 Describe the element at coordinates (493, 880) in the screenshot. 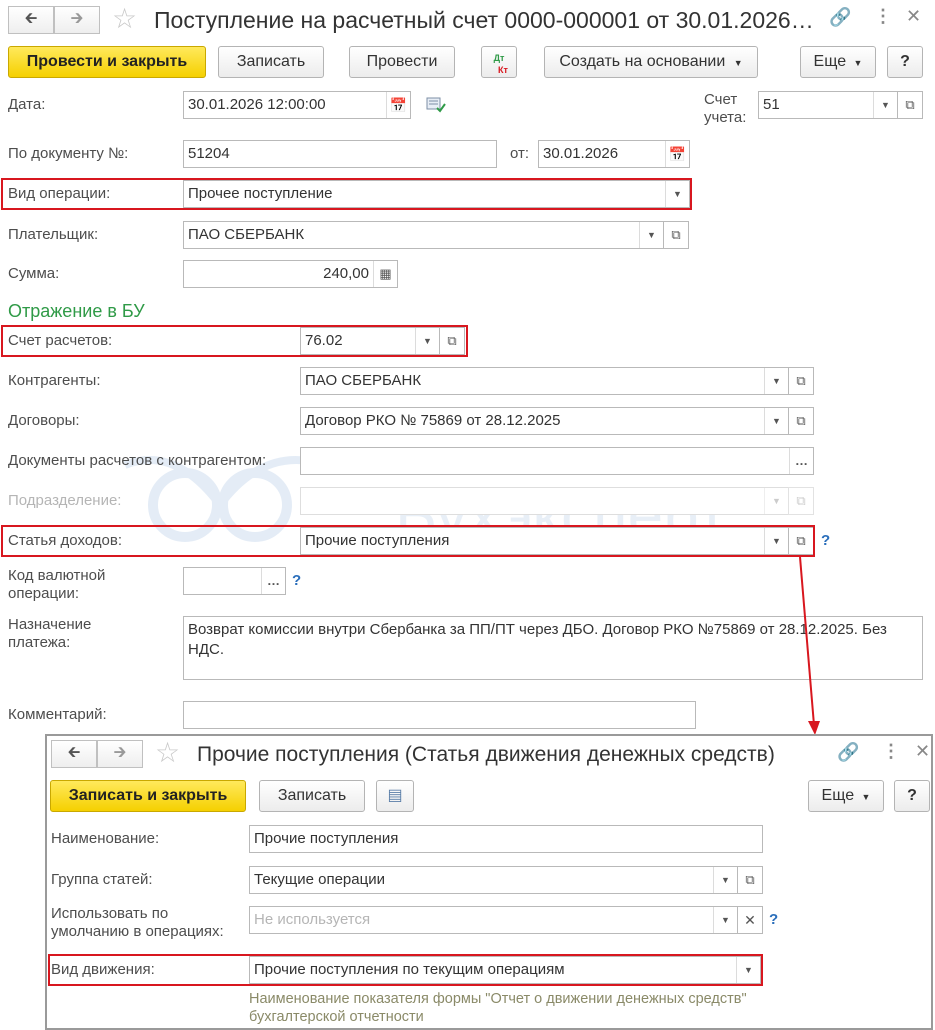

I see `group-field: Текущие операции ▼` at that location.